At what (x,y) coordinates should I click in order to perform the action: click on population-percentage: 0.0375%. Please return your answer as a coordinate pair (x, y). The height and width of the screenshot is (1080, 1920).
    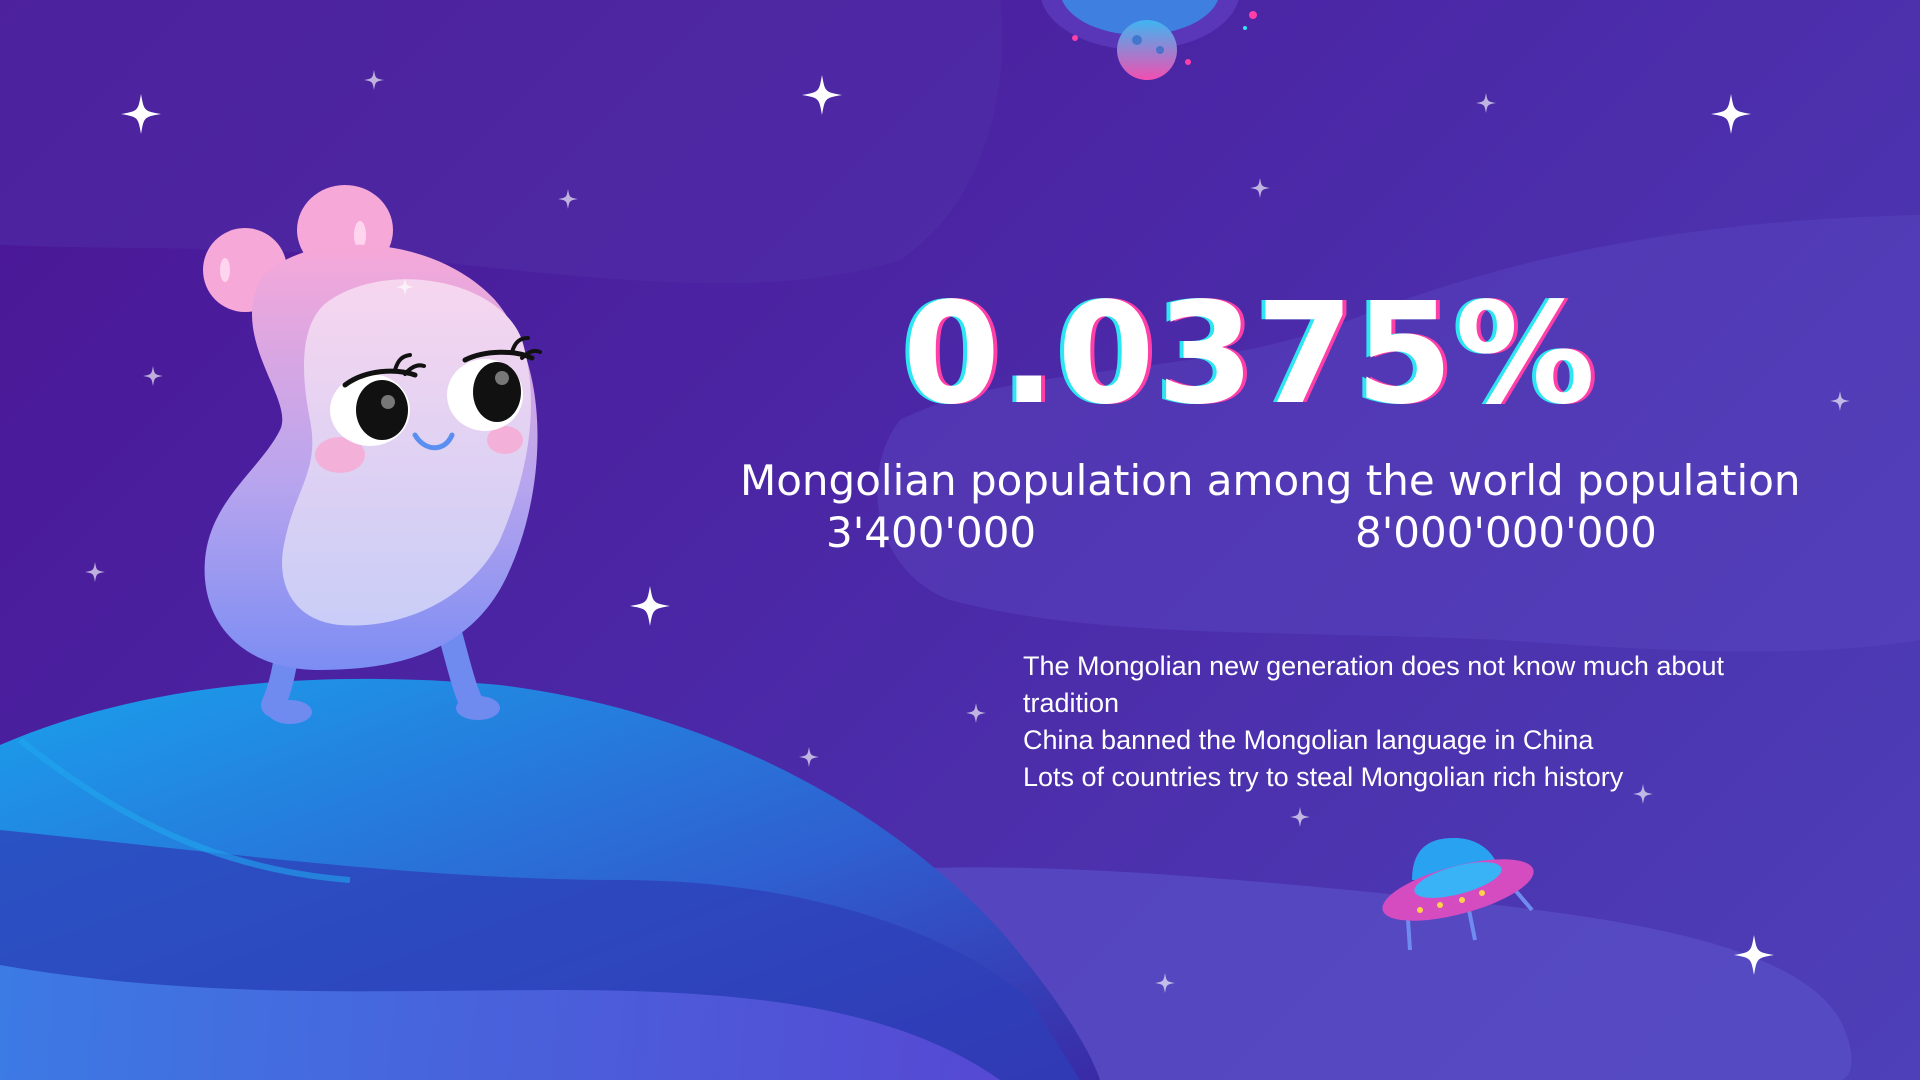
    Looking at the image, I should click on (1250, 354).